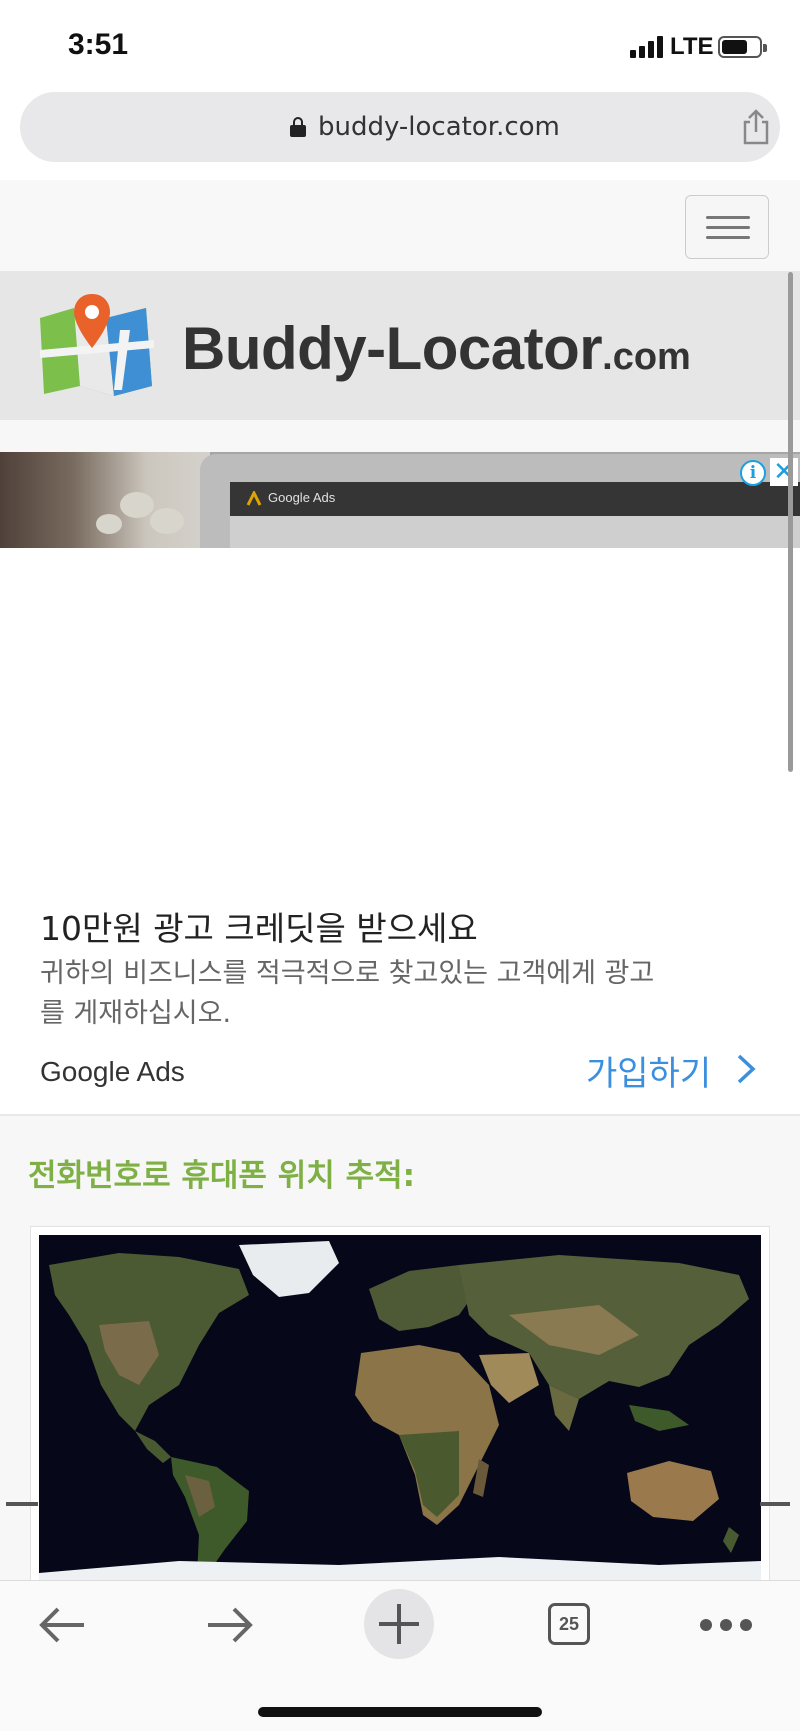  I want to click on plus-icon, so click(399, 1624).